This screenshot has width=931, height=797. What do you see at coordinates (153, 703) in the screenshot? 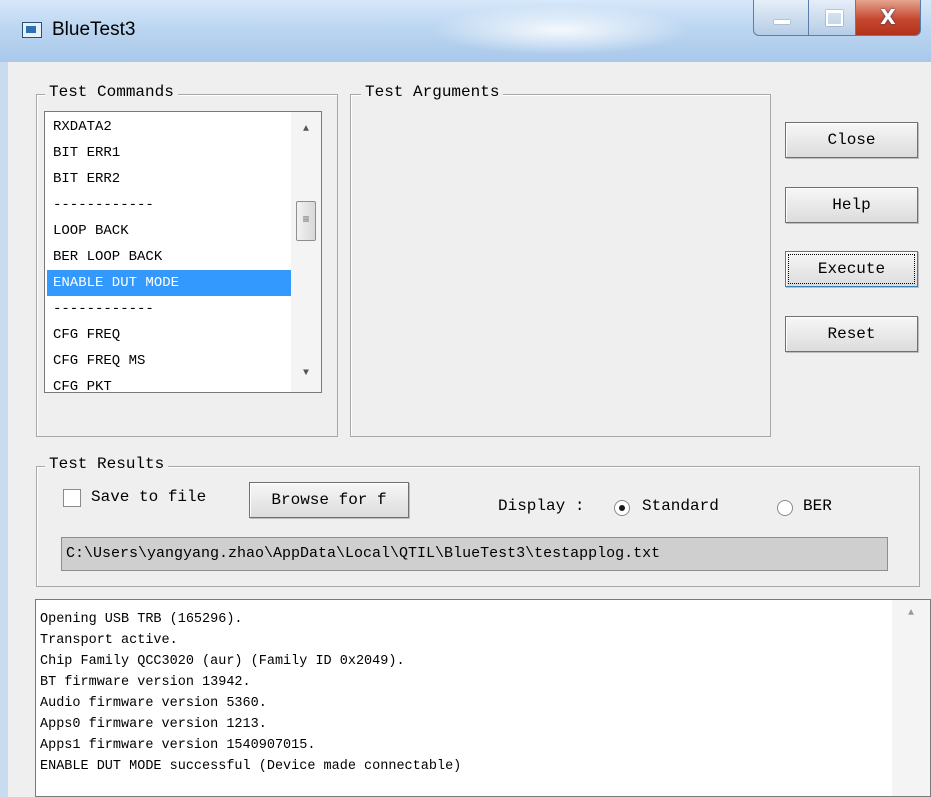
I see `log-line: Audio firmware version 5360.` at bounding box center [153, 703].